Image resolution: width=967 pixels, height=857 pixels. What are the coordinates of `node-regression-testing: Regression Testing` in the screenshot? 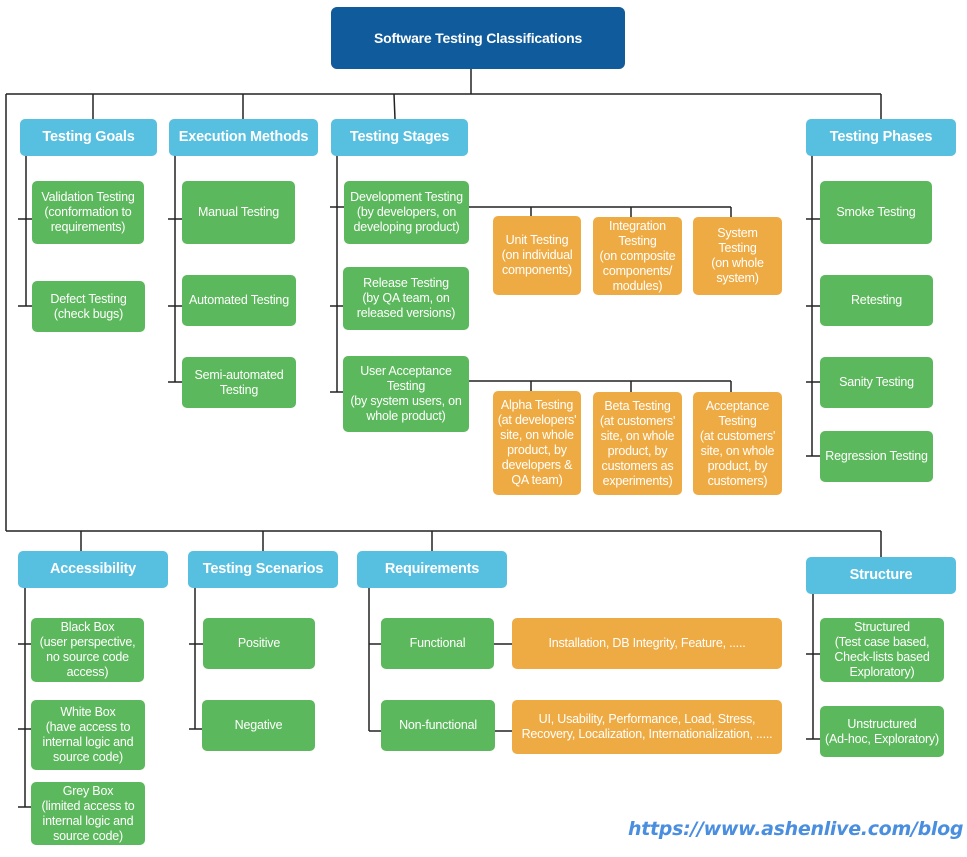 It's located at (876, 456).